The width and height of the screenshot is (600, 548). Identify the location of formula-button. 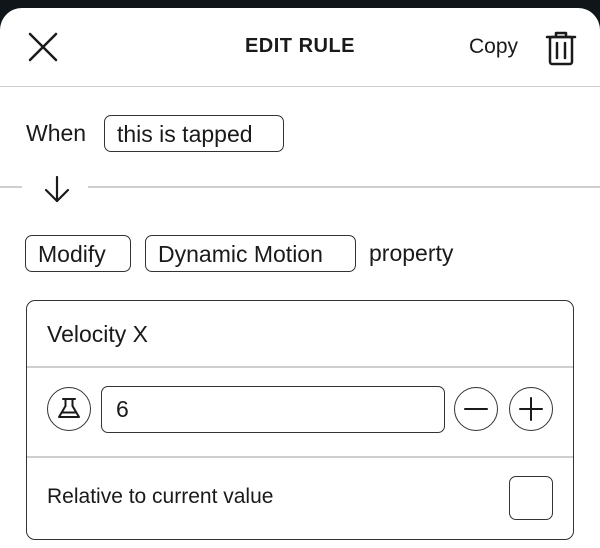
(69, 409).